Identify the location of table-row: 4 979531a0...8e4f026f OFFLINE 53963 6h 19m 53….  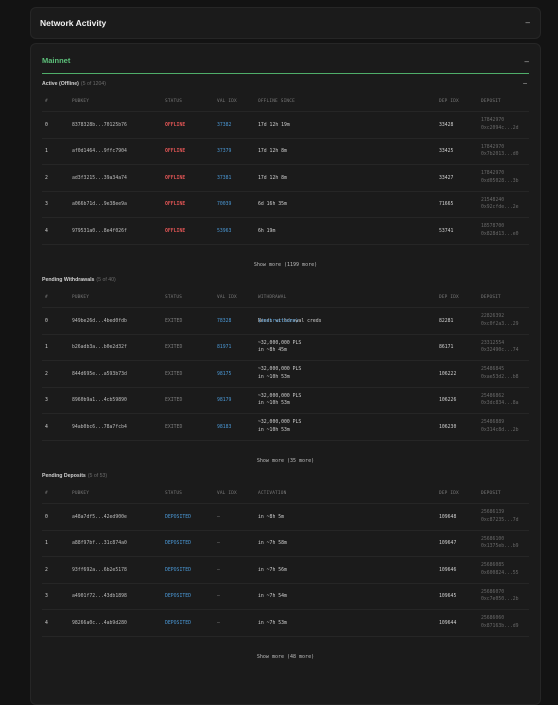
(285, 231).